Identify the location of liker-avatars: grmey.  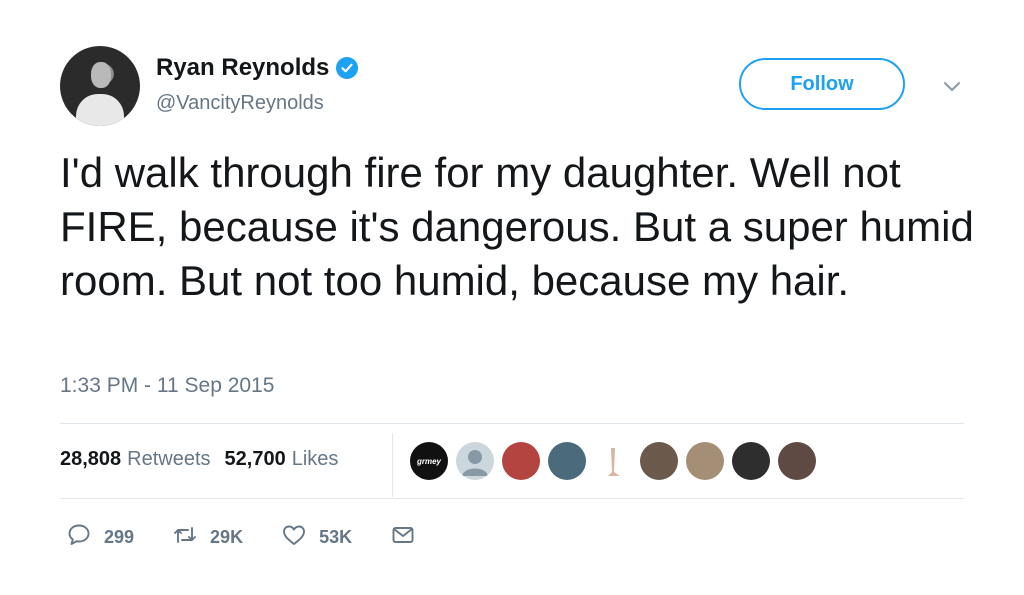
(617, 461).